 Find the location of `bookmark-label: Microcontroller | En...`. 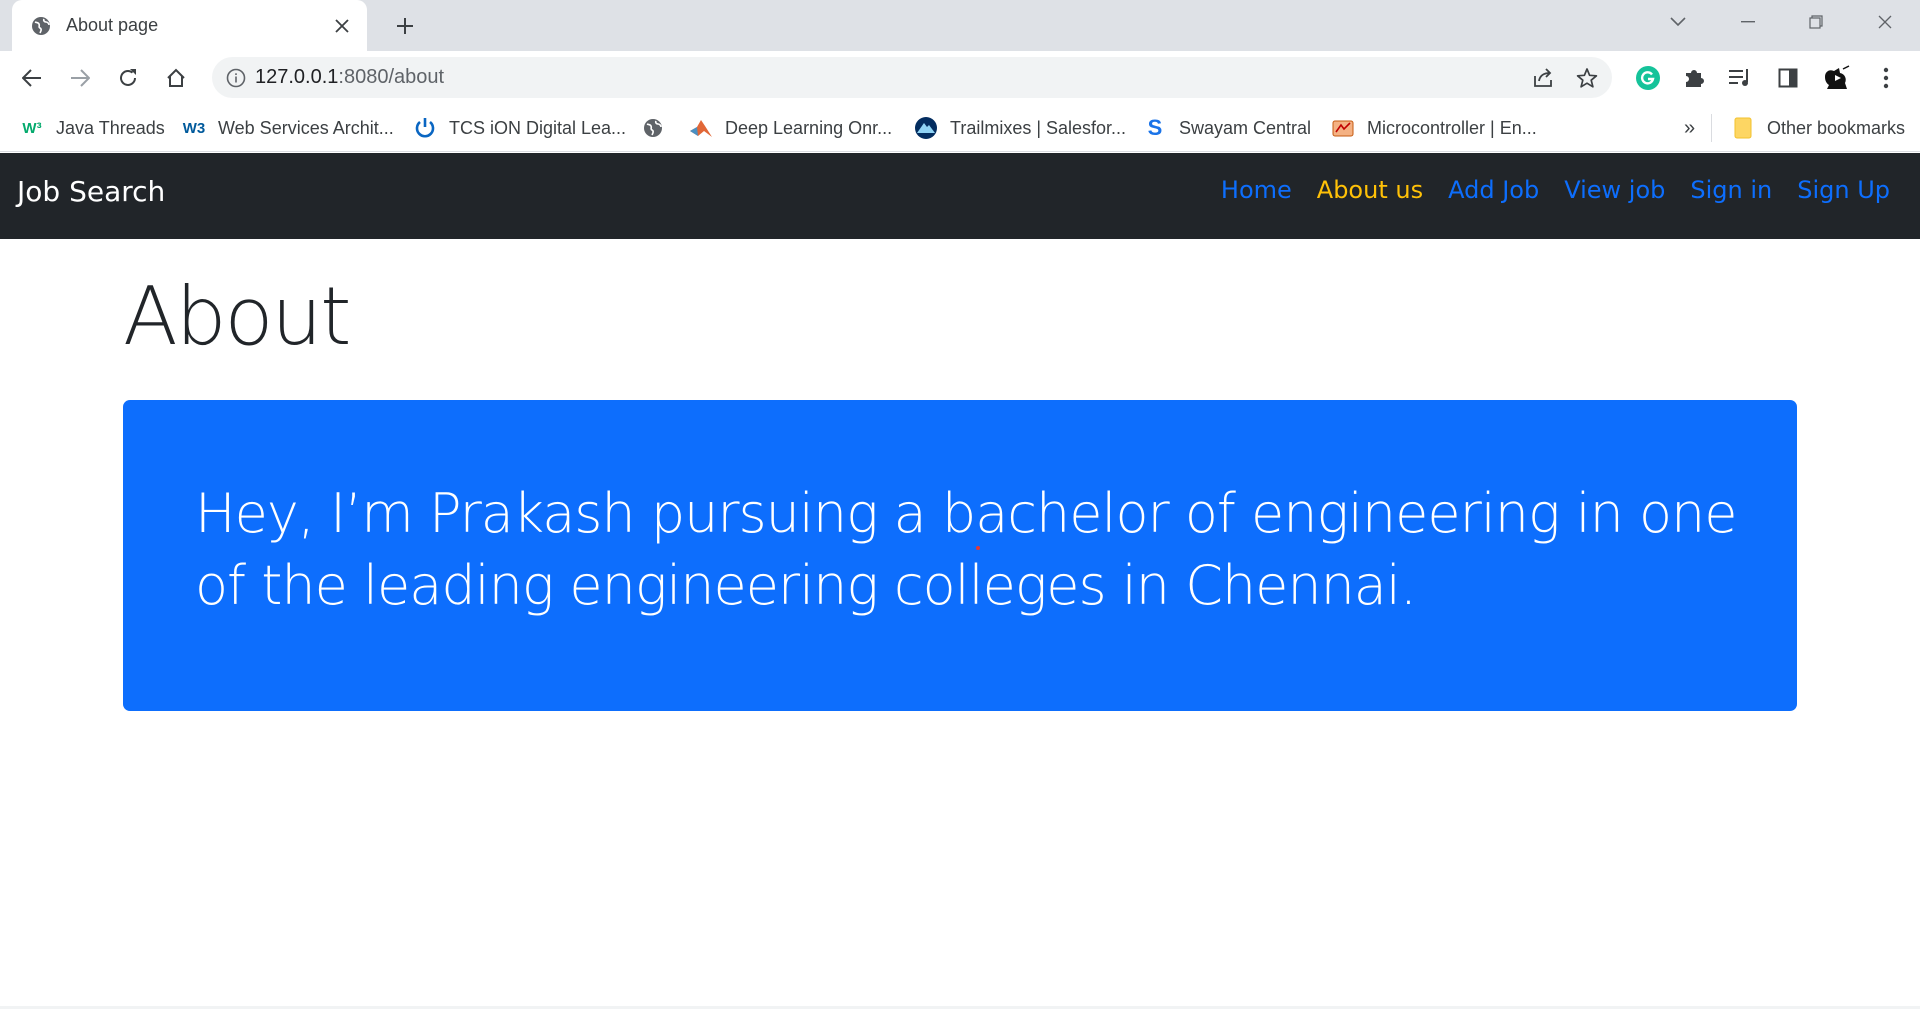

bookmark-label: Microcontroller | En... is located at coordinates (1452, 127).